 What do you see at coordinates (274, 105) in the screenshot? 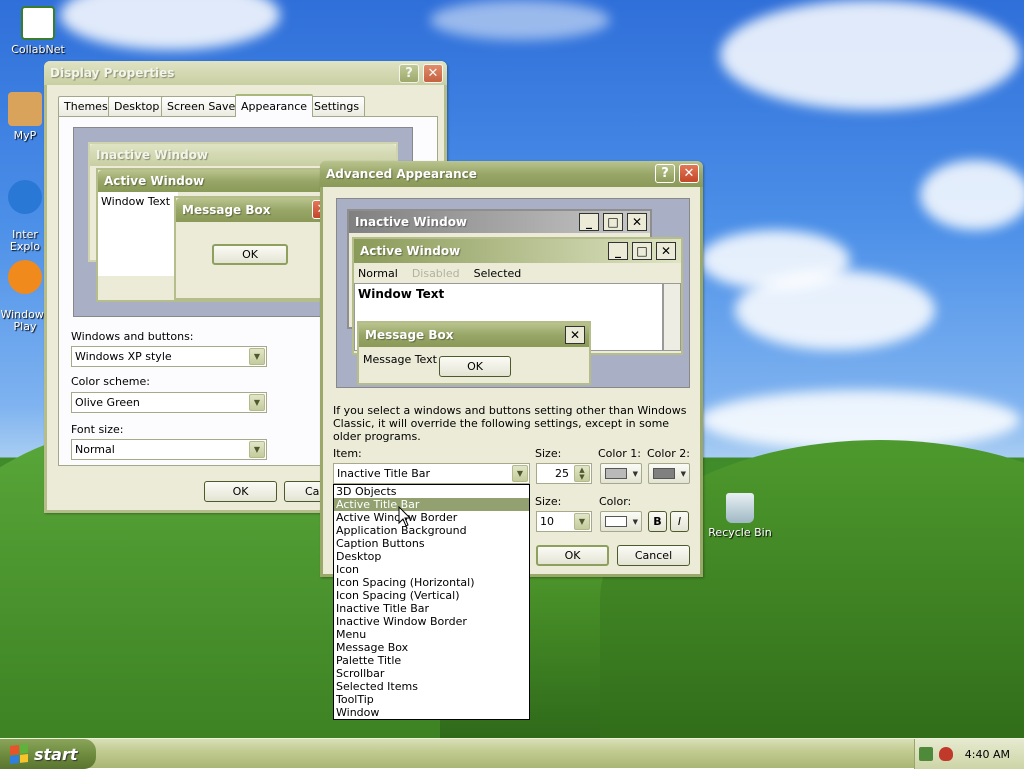
I see `tab-appearance: Appearance` at bounding box center [274, 105].